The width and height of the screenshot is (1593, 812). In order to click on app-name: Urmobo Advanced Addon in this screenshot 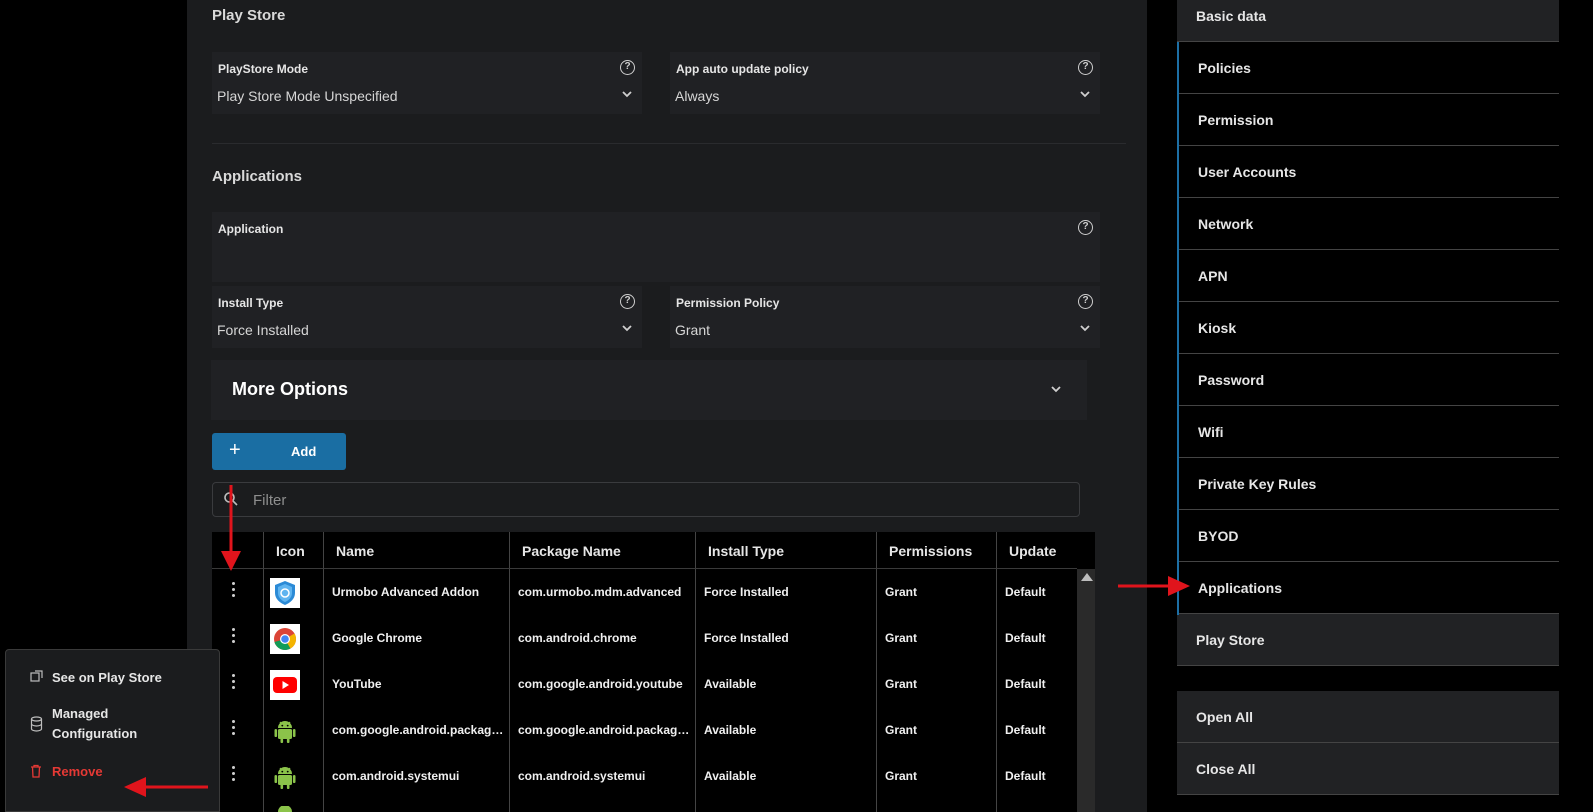, I will do `click(406, 592)`.